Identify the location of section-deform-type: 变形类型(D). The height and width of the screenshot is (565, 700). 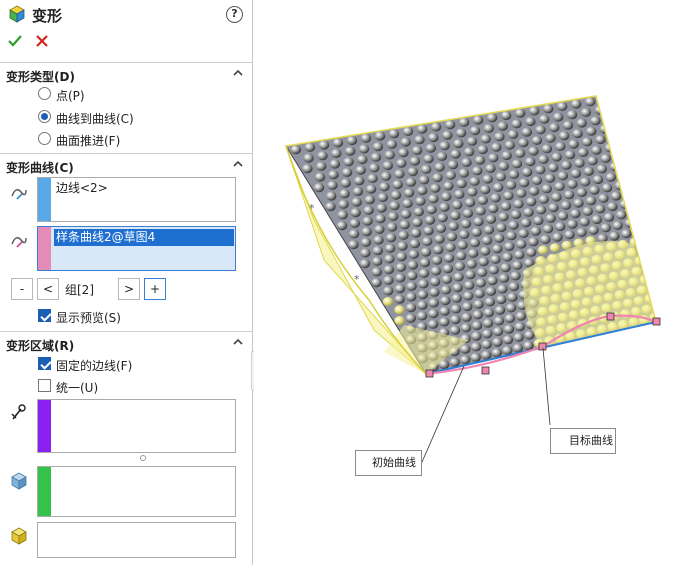
(126, 74).